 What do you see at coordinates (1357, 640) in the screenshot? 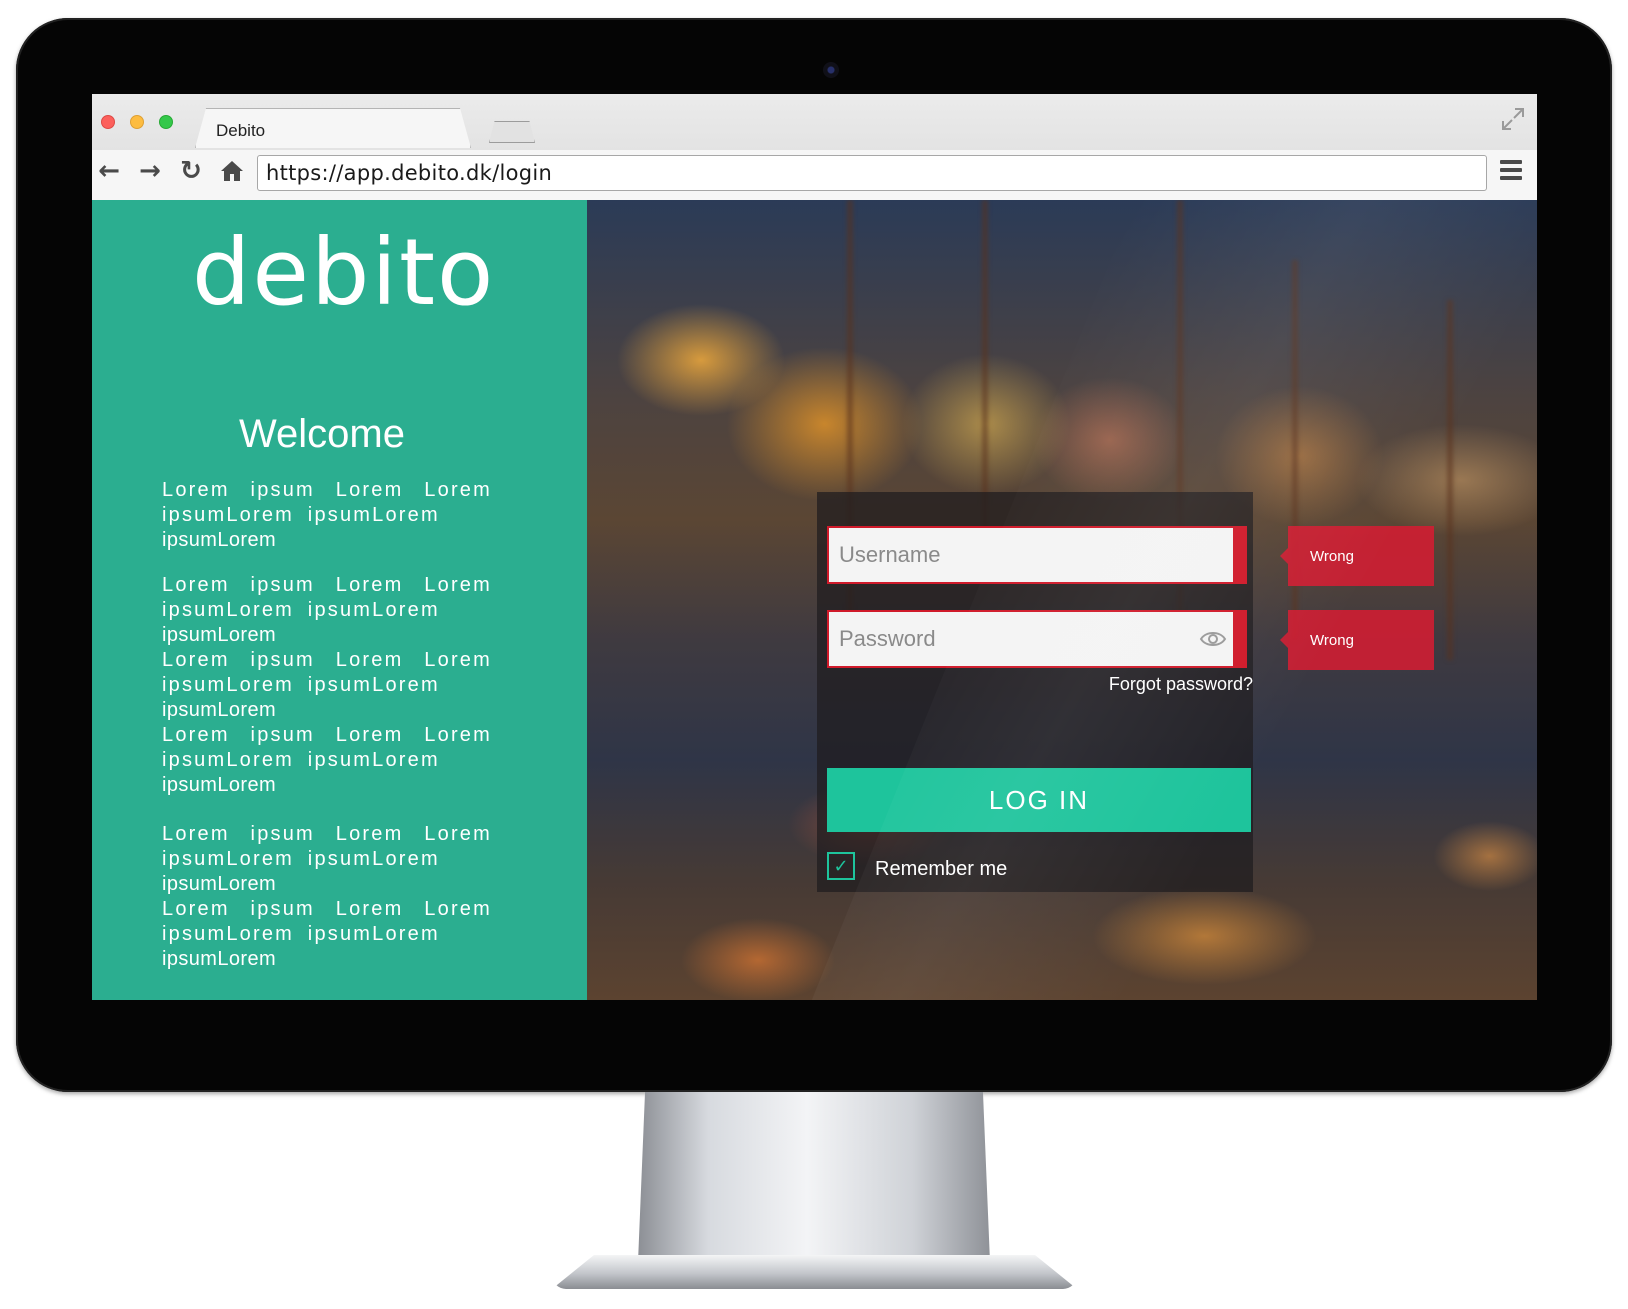
I see `password-error-tooltip: Wrong` at bounding box center [1357, 640].